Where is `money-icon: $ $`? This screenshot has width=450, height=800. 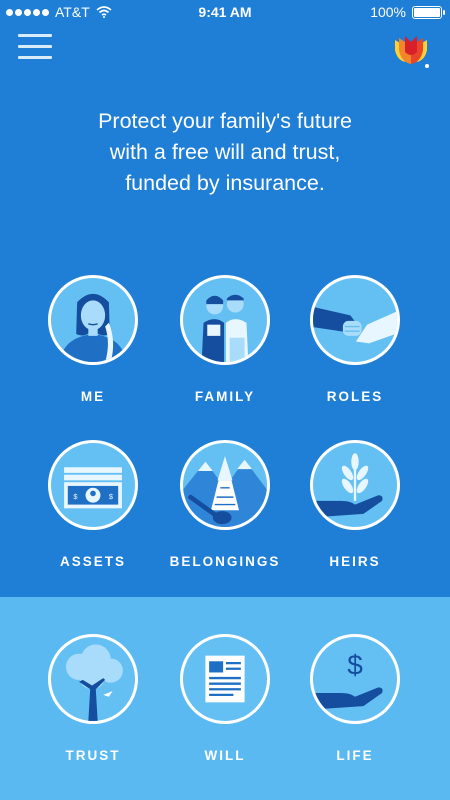 money-icon: $ $ is located at coordinates (93, 485).